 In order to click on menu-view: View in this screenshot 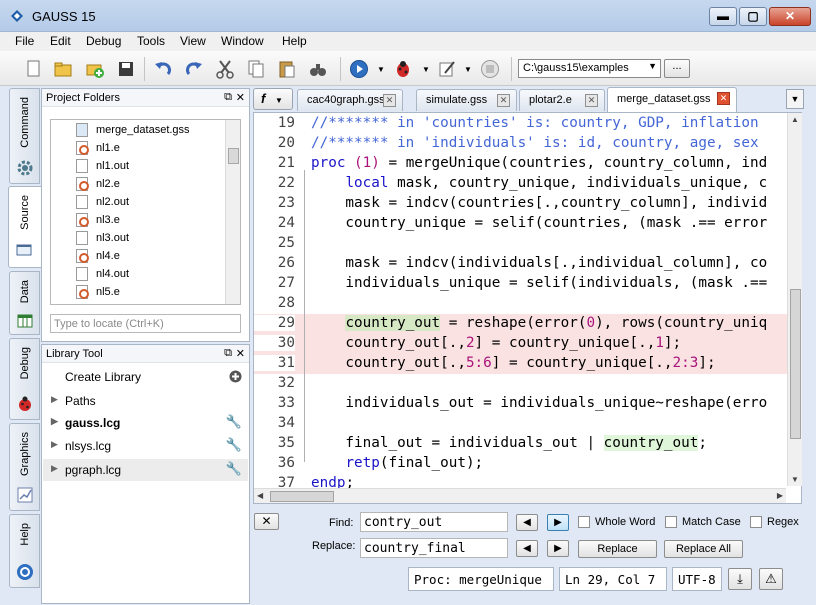, I will do `click(193, 41)`.